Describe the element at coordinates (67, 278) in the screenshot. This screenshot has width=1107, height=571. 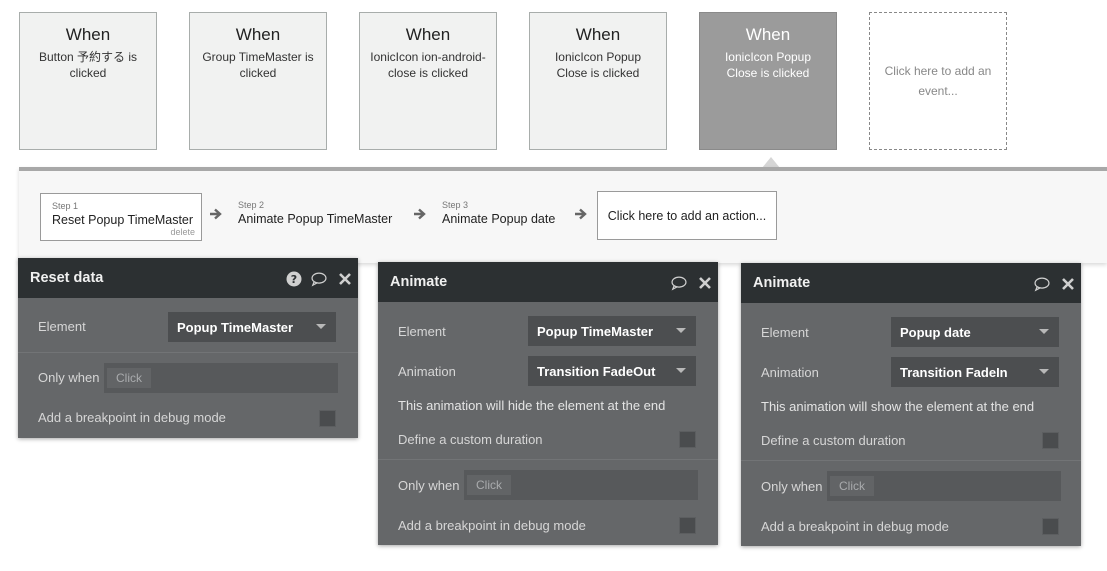
I see `panel-title: Reset data` at that location.